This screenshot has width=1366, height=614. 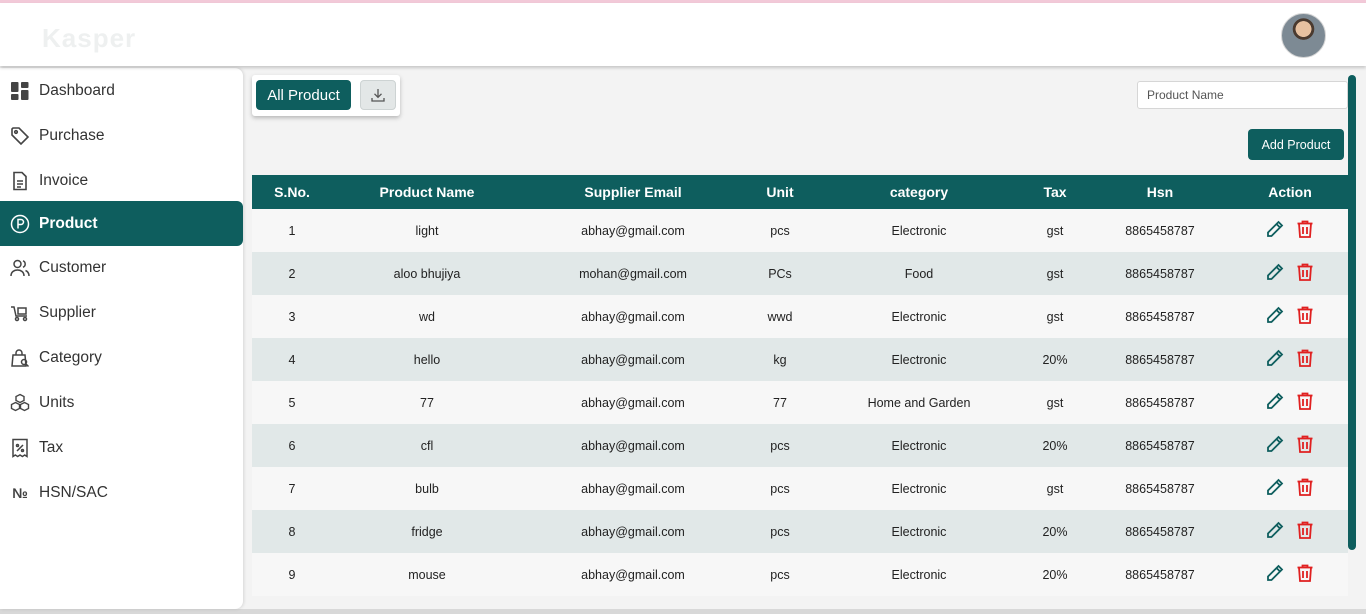 I want to click on cell-unit: kg, so click(x=780, y=359).